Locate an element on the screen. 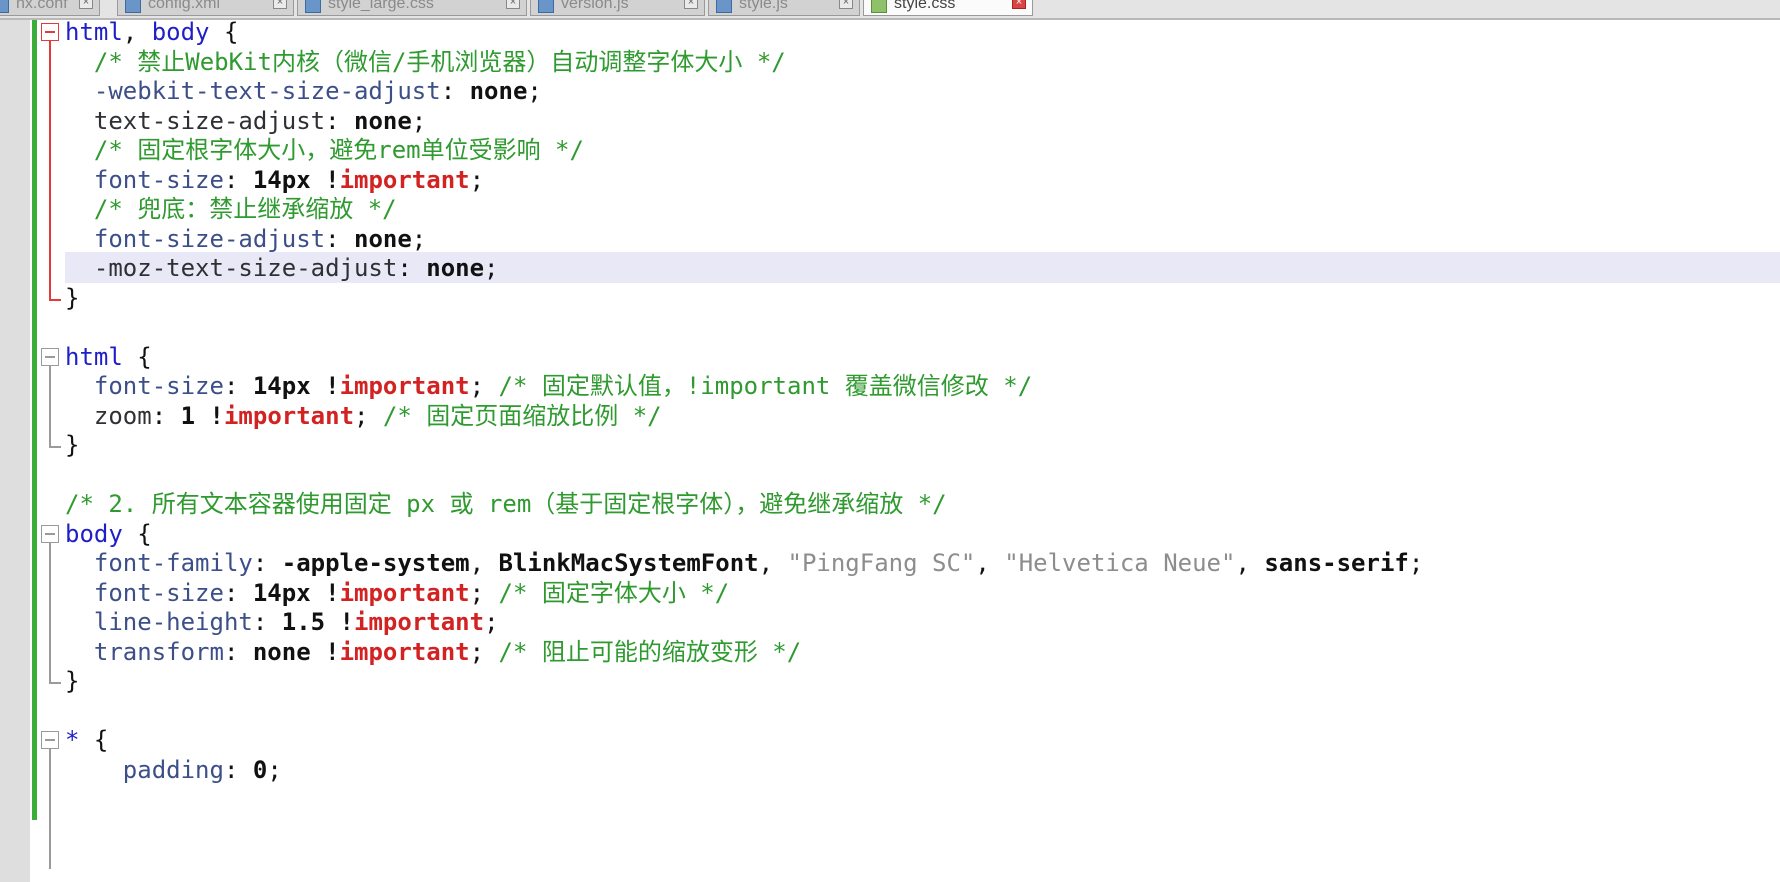 Image resolution: width=1780 pixels, height=882 pixels. code-token: padding is located at coordinates (144, 769).